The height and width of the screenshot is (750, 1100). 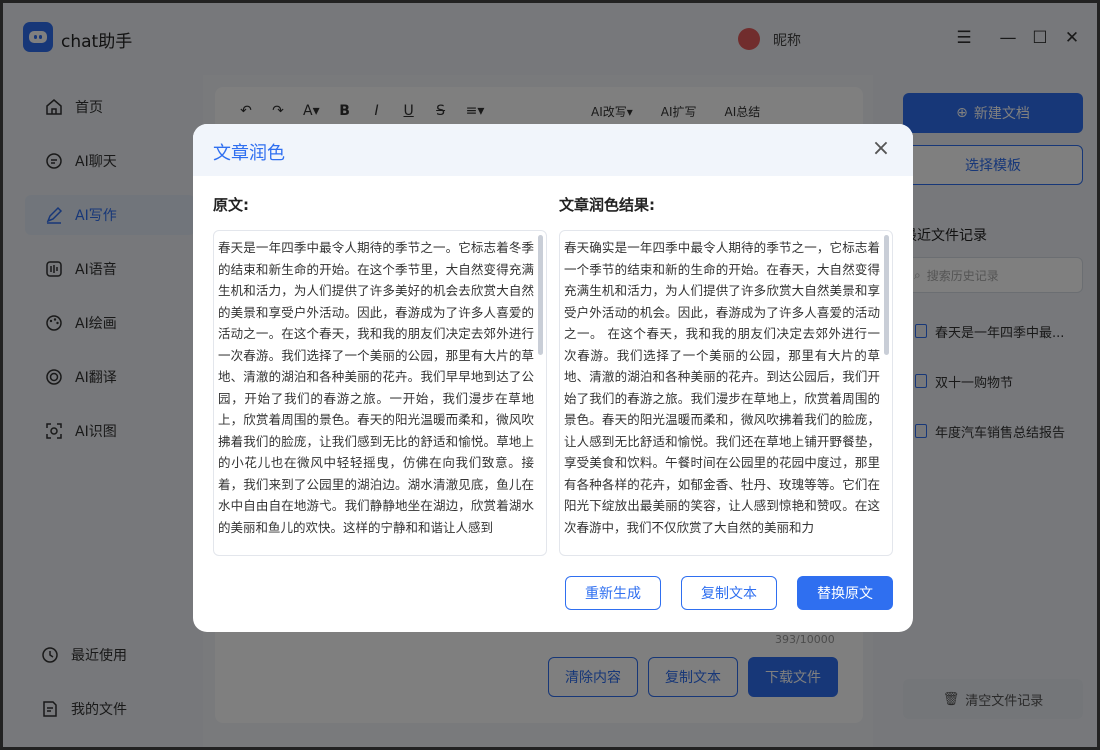 What do you see at coordinates (613, 593) in the screenshot?
I see `regenerate-button: 重新生成` at bounding box center [613, 593].